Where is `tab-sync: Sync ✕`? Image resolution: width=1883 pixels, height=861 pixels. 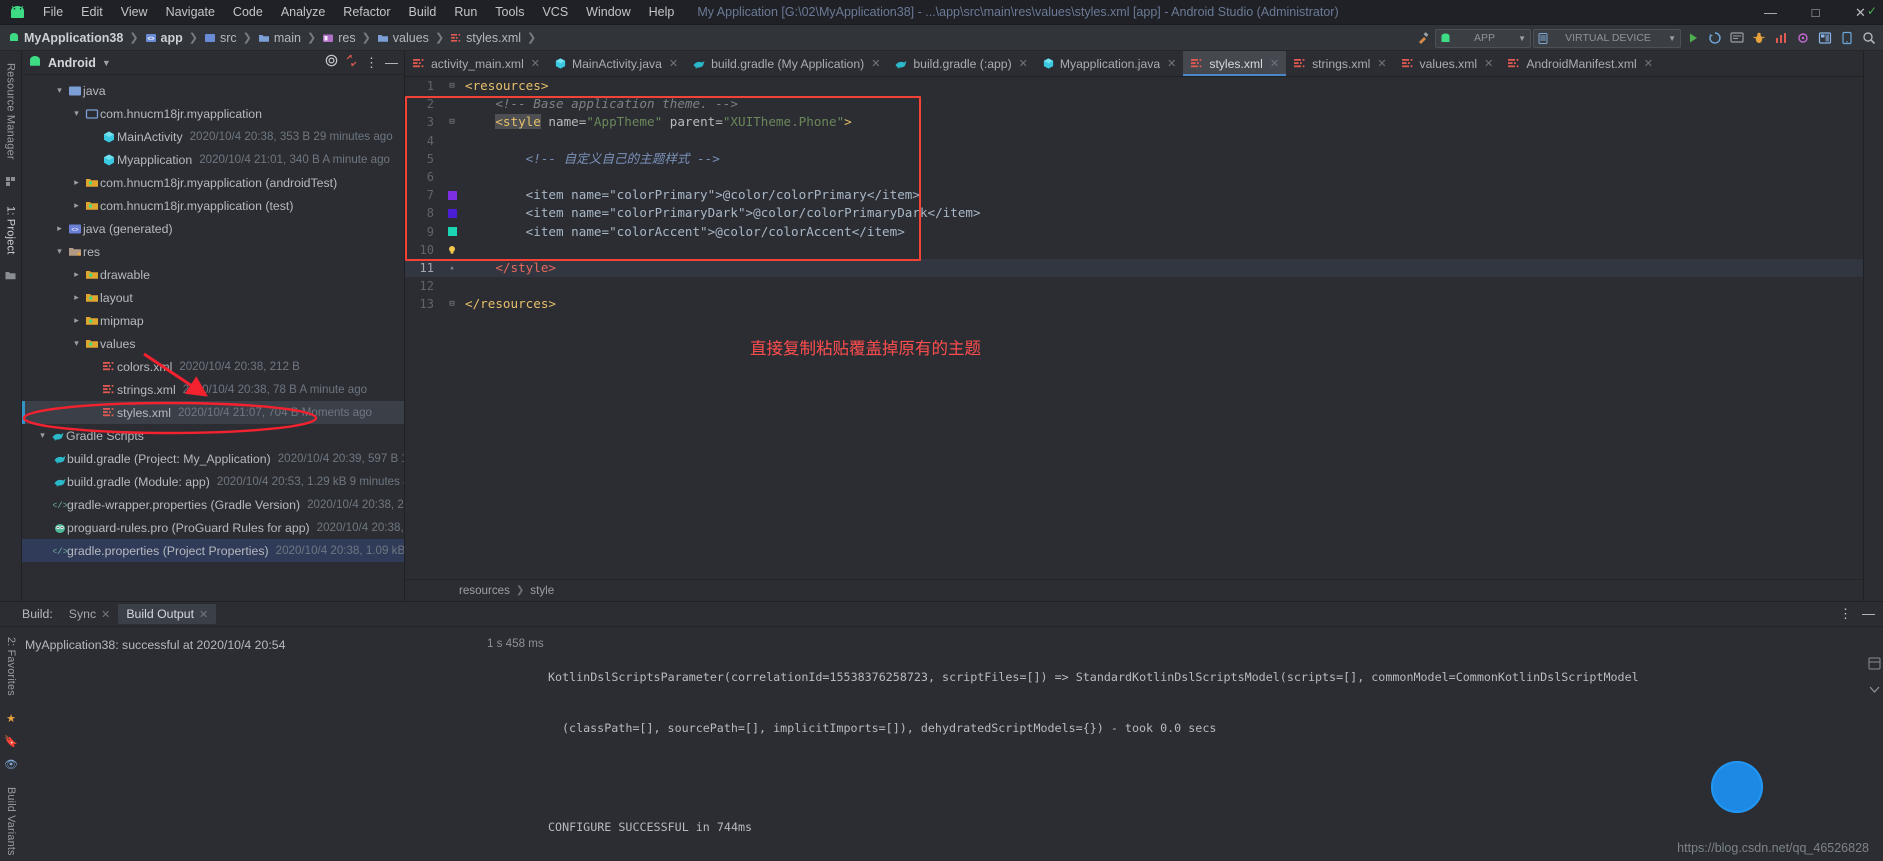
tab-sync: Sync ✕ is located at coordinates (90, 614).